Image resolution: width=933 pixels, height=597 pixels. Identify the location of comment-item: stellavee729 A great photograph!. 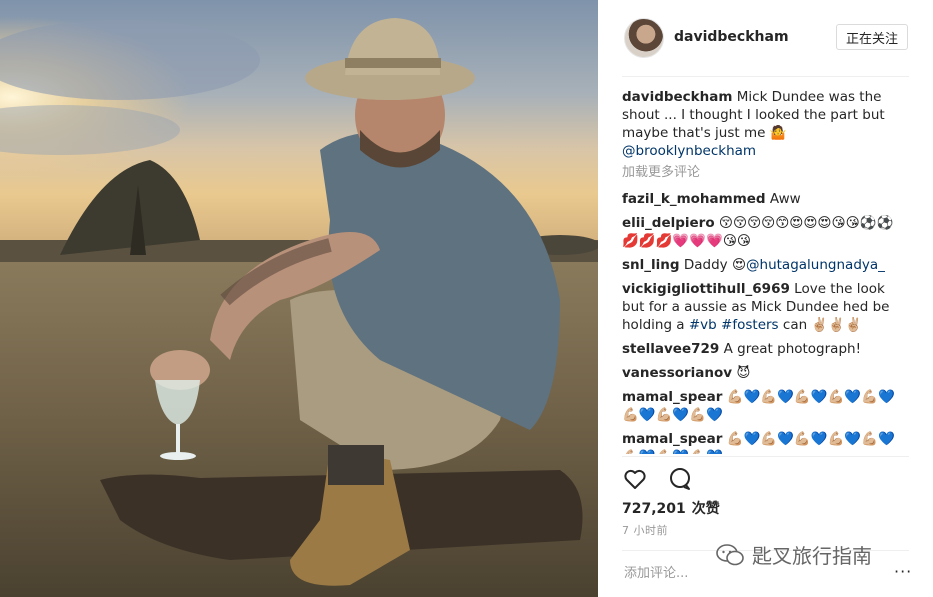
(766, 349).